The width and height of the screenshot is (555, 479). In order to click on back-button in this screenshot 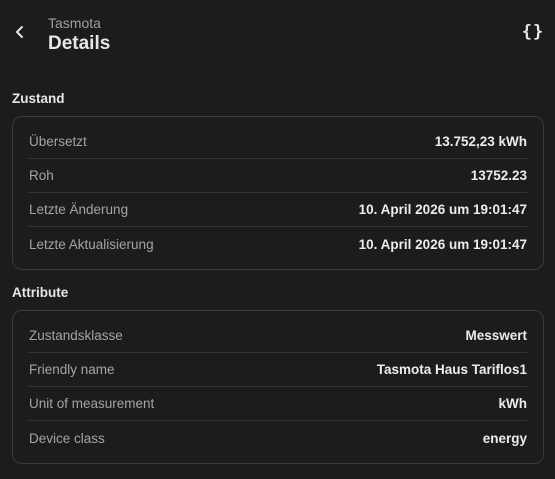, I will do `click(20, 32)`.